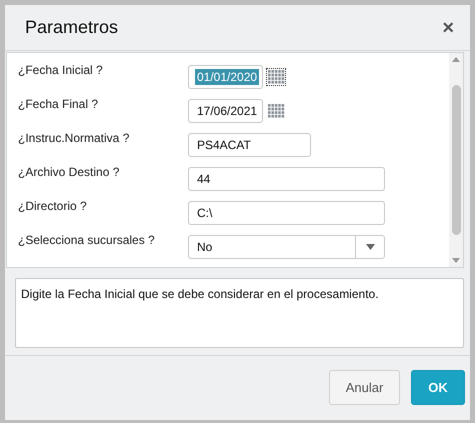 This screenshot has height=423, width=475. I want to click on date-field: 17/06/2021, so click(225, 111).